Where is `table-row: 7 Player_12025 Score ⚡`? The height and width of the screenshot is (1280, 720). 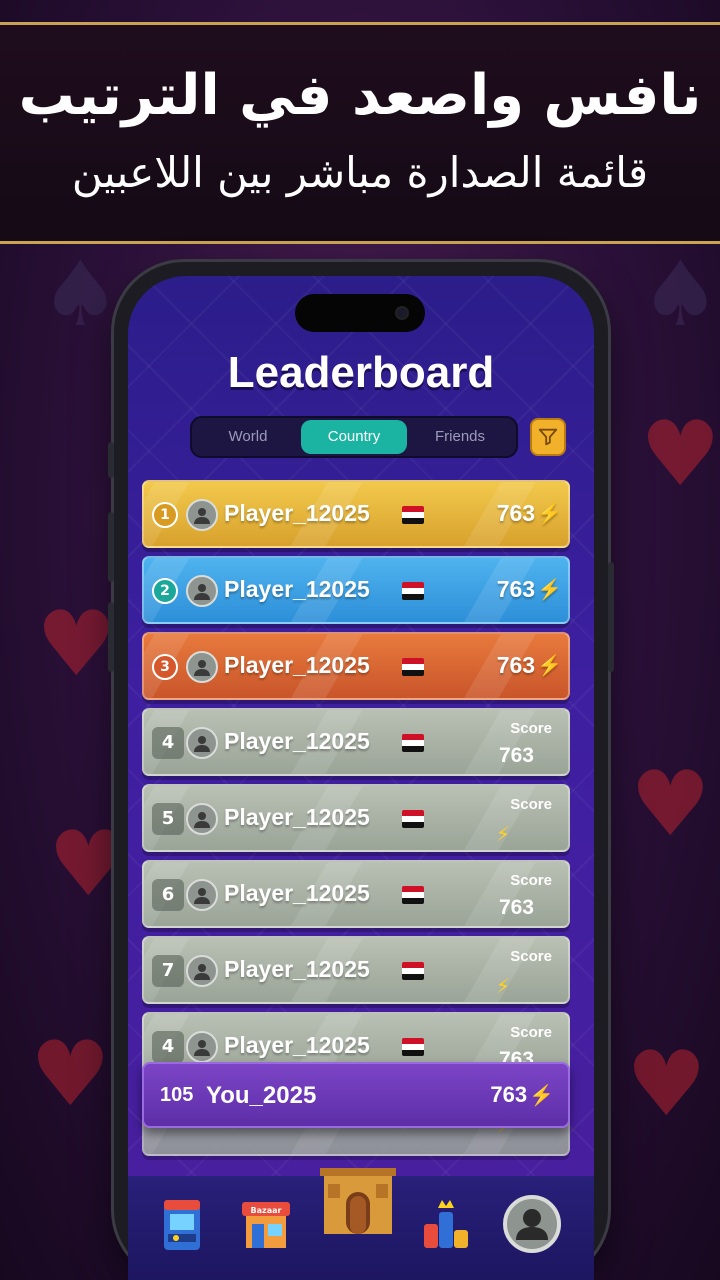 table-row: 7 Player_12025 Score ⚡ is located at coordinates (356, 970).